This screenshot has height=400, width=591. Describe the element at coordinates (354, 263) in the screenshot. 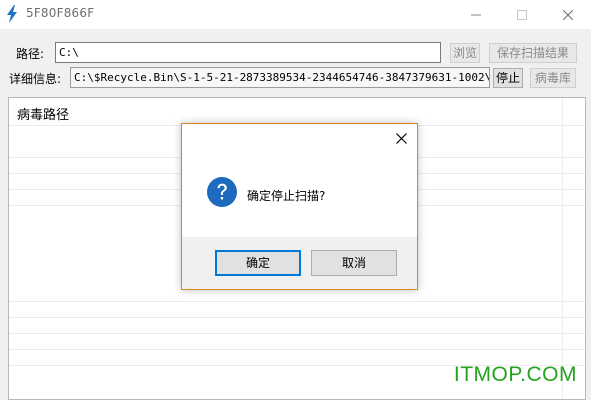

I see `cancel-button: 取消` at that location.